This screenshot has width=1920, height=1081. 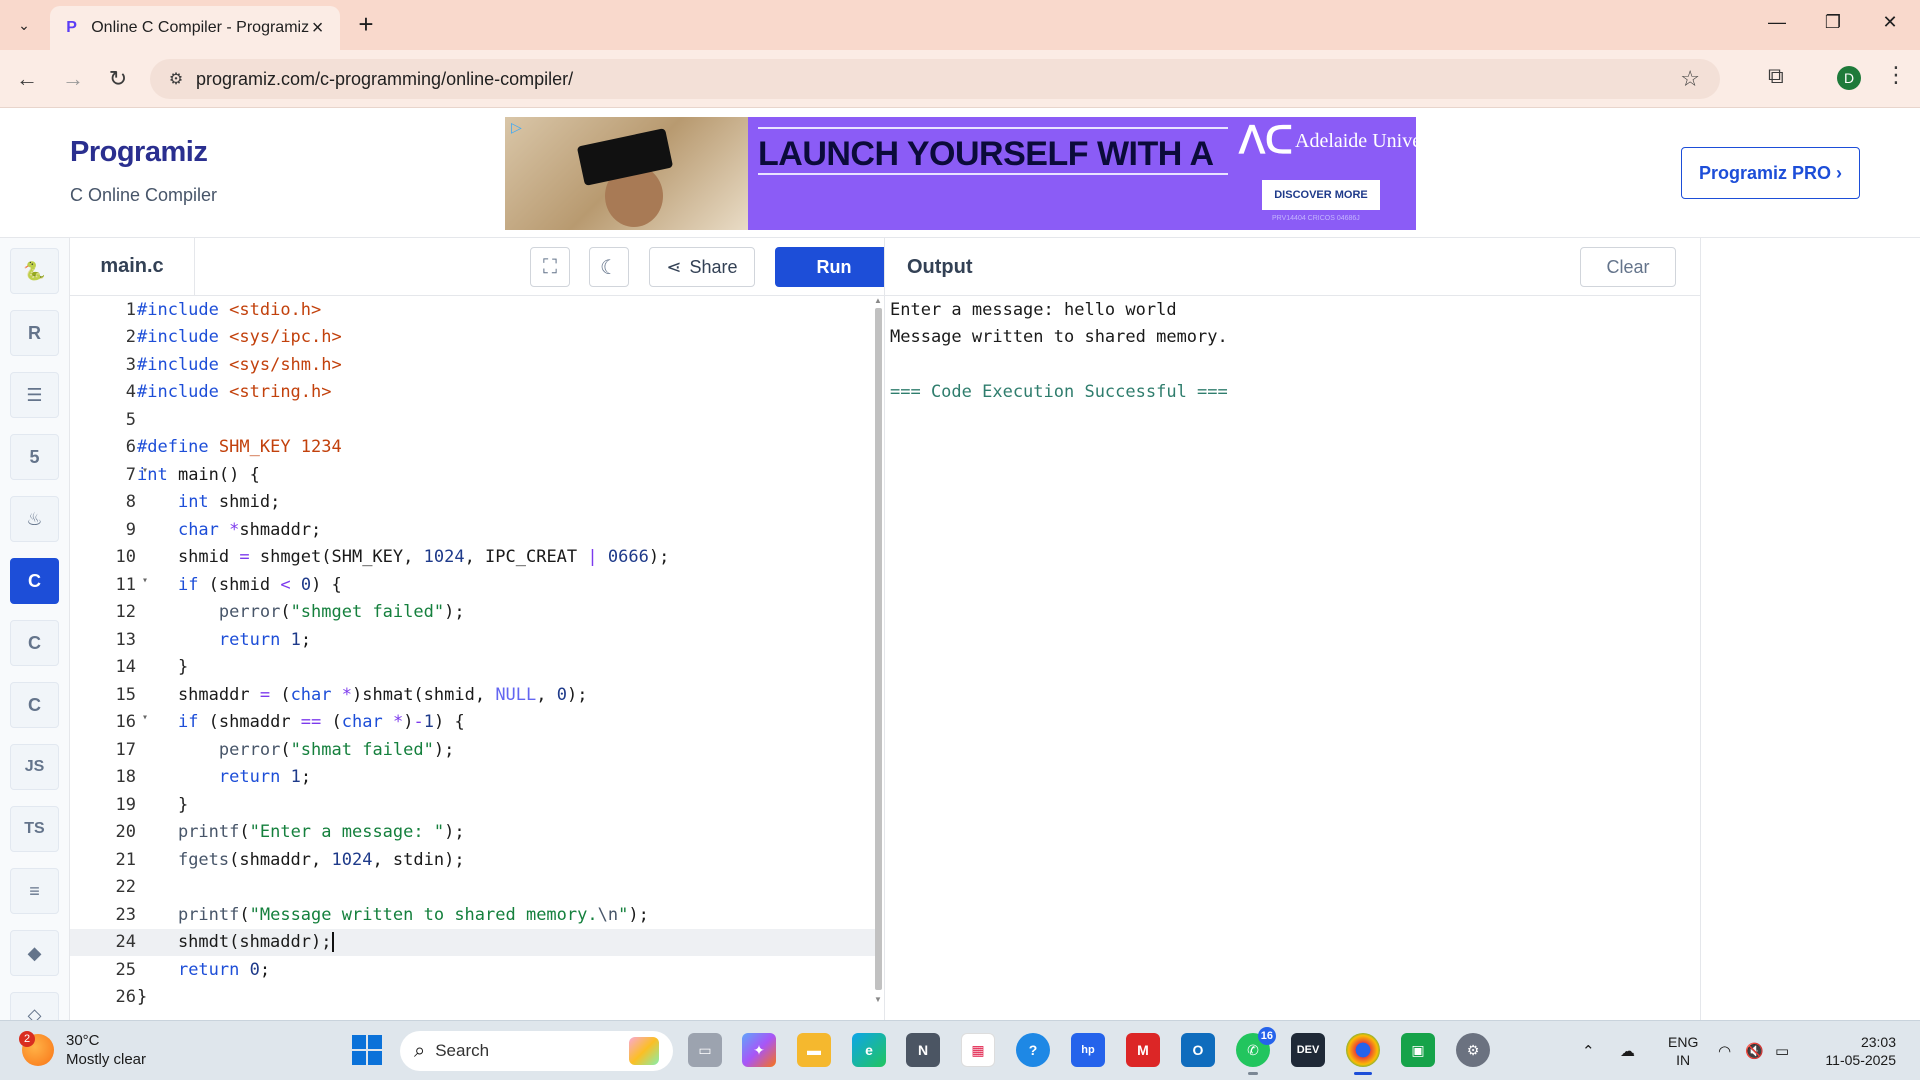 I want to click on clear-button: Clear, so click(x=1628, y=267).